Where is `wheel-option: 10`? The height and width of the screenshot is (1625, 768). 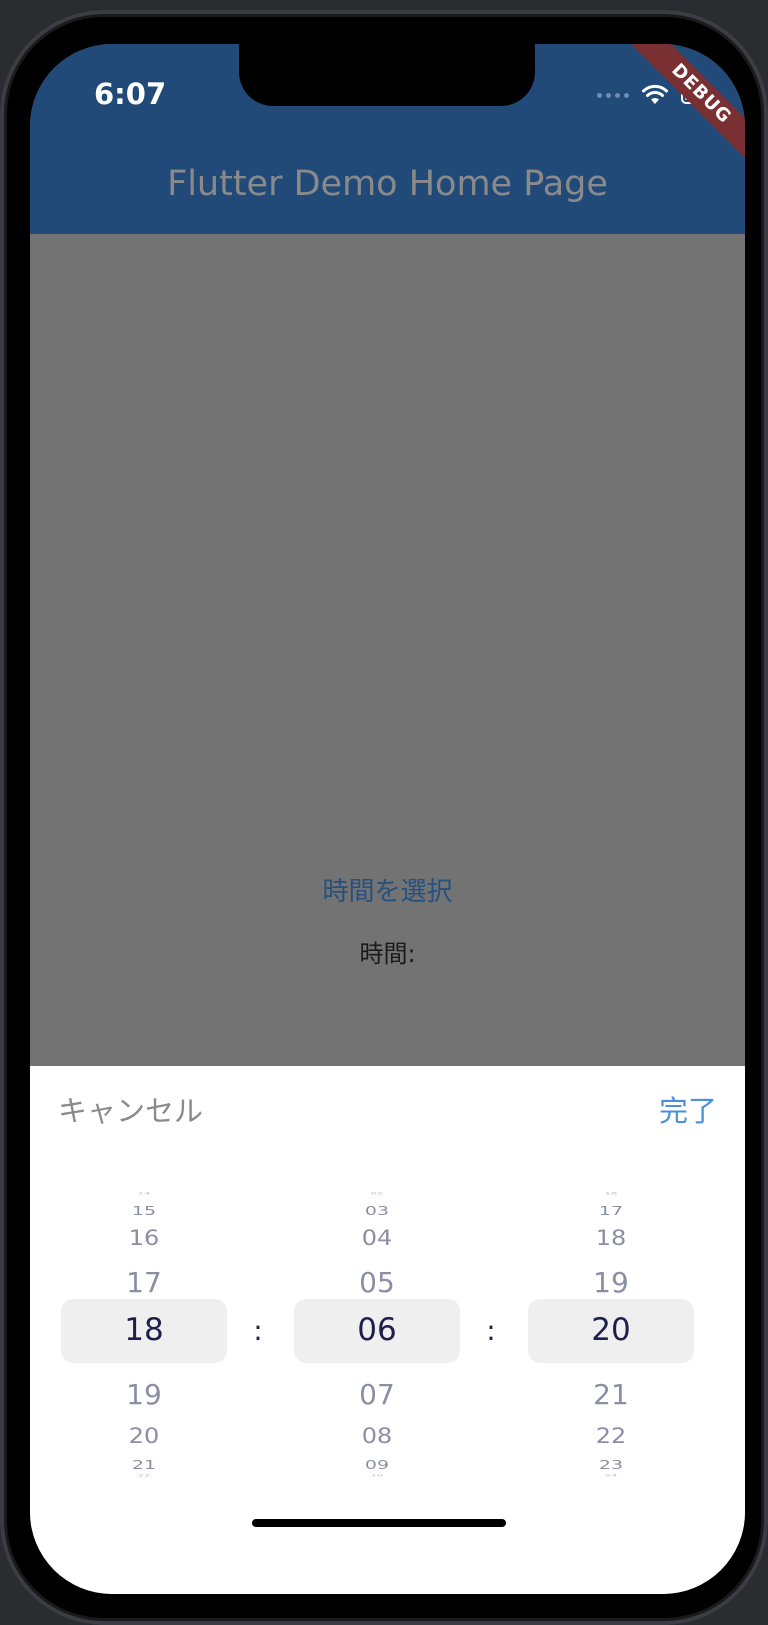 wheel-option: 10 is located at coordinates (377, 1476).